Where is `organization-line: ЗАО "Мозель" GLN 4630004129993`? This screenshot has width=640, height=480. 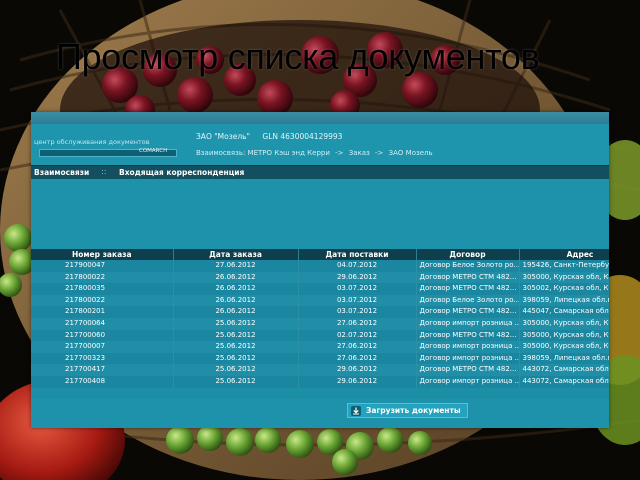 organization-line: ЗАО "Мозель" GLN 4630004129993 is located at coordinates (269, 136).